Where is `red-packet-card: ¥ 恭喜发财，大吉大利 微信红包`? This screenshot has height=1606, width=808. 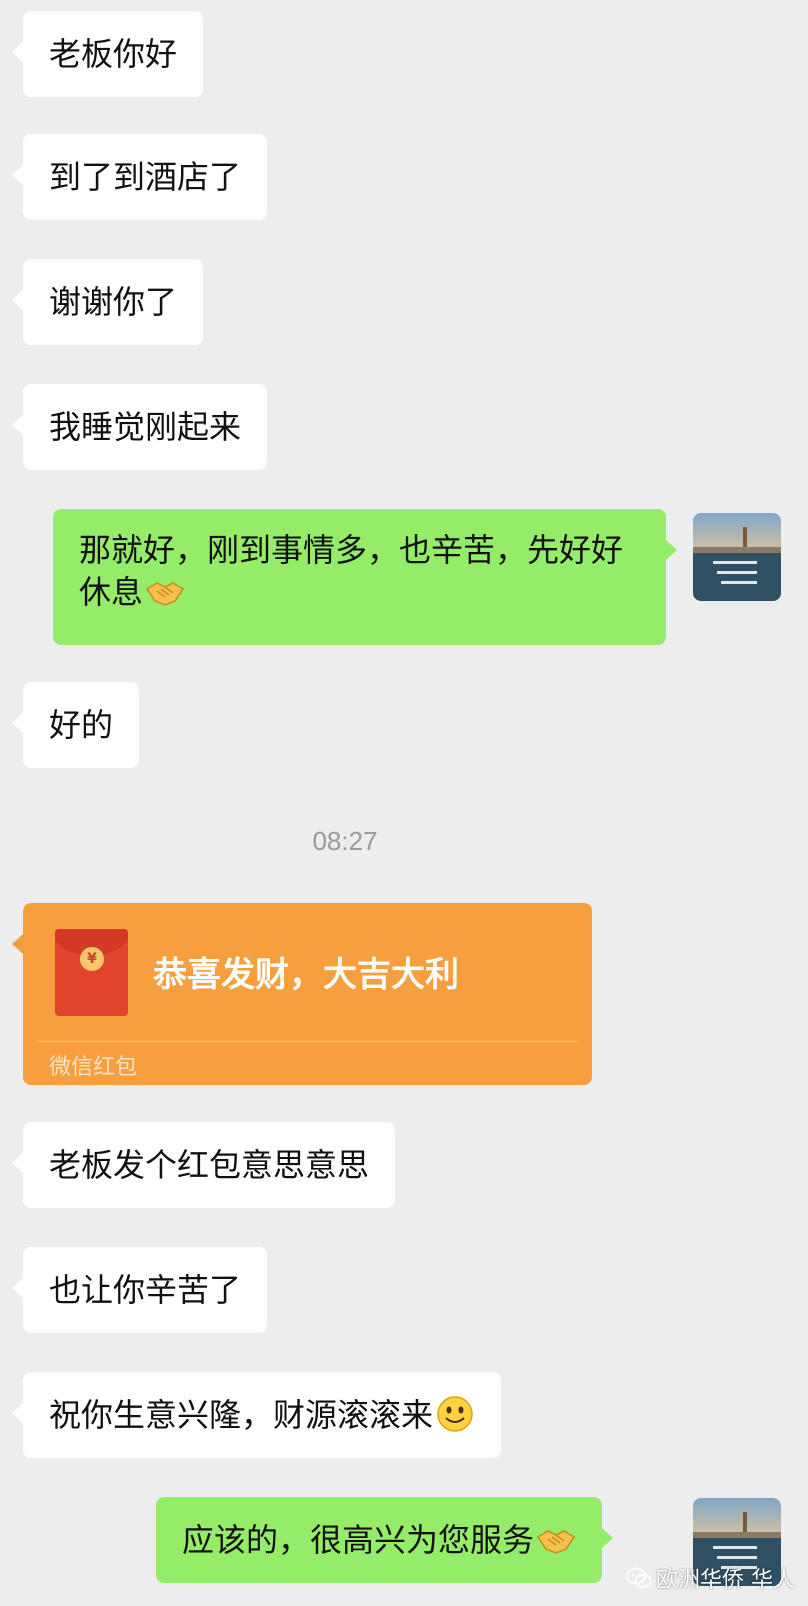
red-packet-card: ¥ 恭喜发财，大吉大利 微信红包 is located at coordinates (302, 994).